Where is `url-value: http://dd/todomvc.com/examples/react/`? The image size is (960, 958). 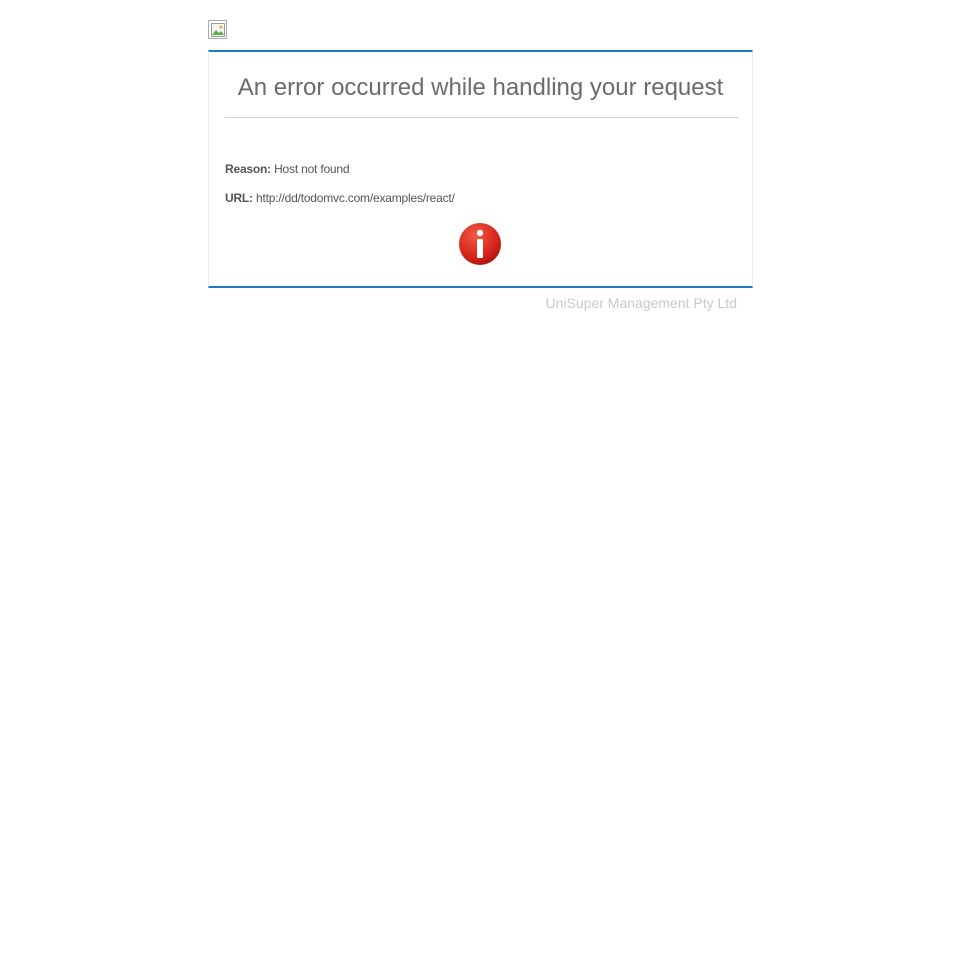
url-value: http://dd/todomvc.com/examples/react/ is located at coordinates (355, 198).